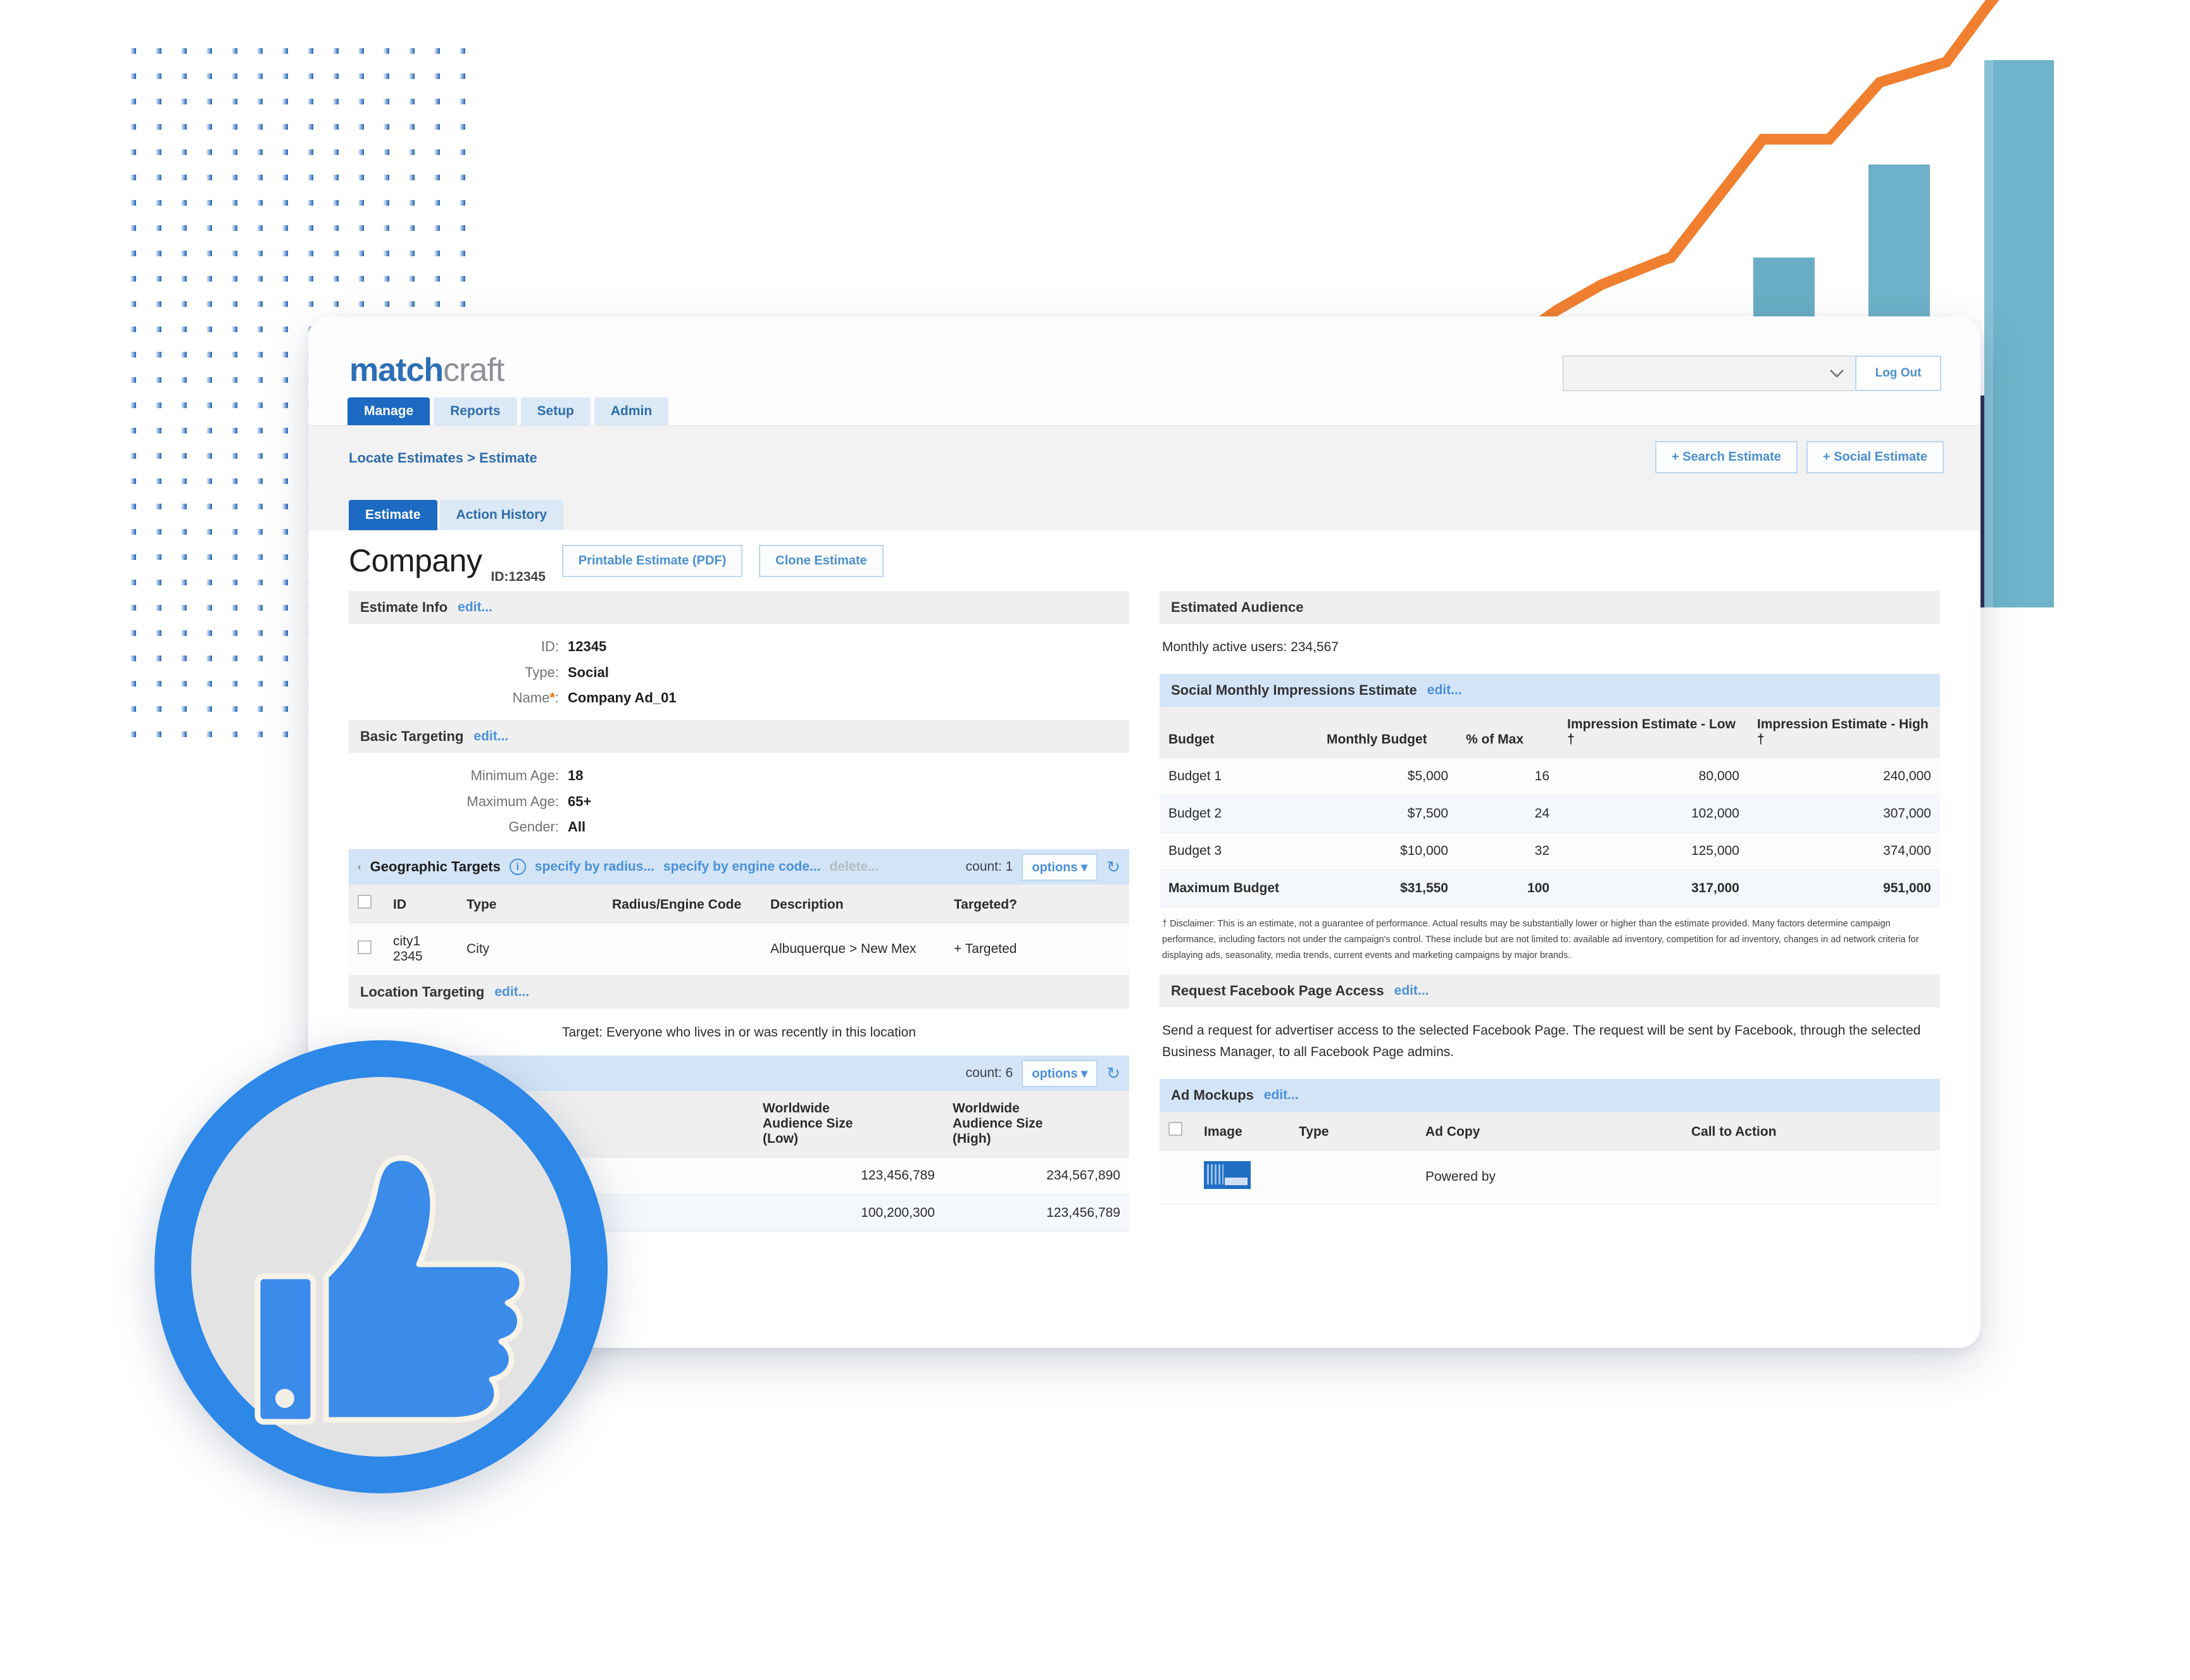 This screenshot has width=2190, height=1680. I want to click on cell-pct-of-max: 32, so click(1507, 851).